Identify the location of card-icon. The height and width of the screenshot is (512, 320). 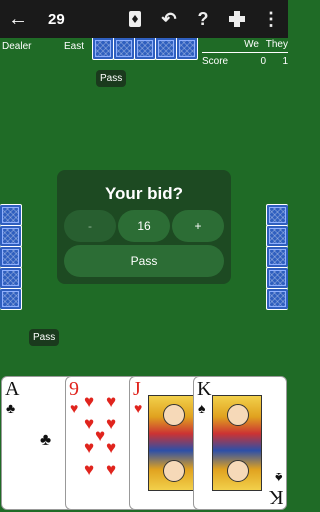
(135, 19).